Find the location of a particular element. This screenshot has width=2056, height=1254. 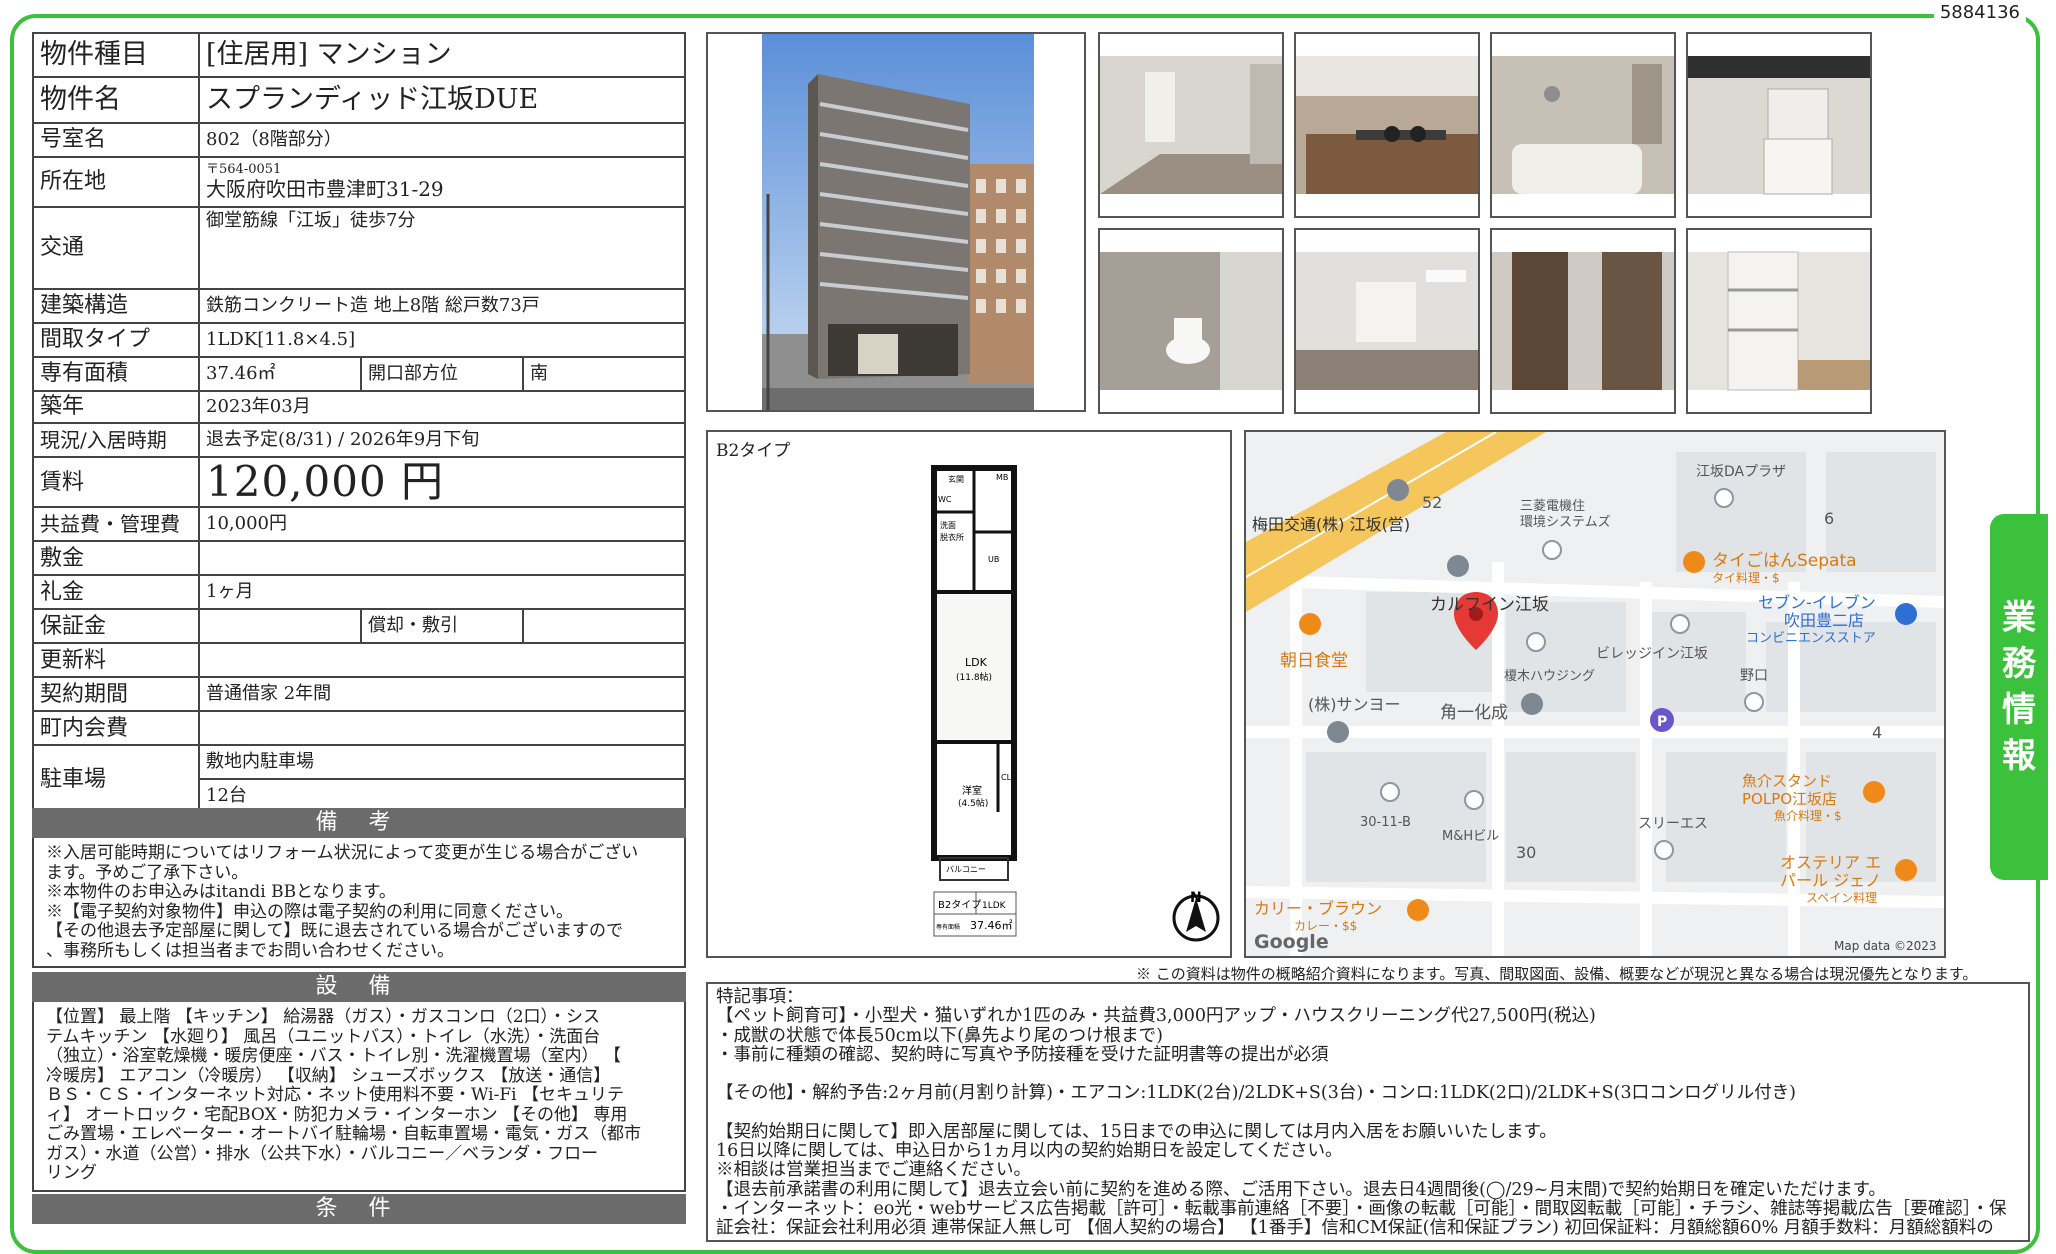

equipment-line: ィ】 オートロック・宅配BOX・防犯カメラ・インターホン 【その他】 専用 is located at coordinates (337, 1114).